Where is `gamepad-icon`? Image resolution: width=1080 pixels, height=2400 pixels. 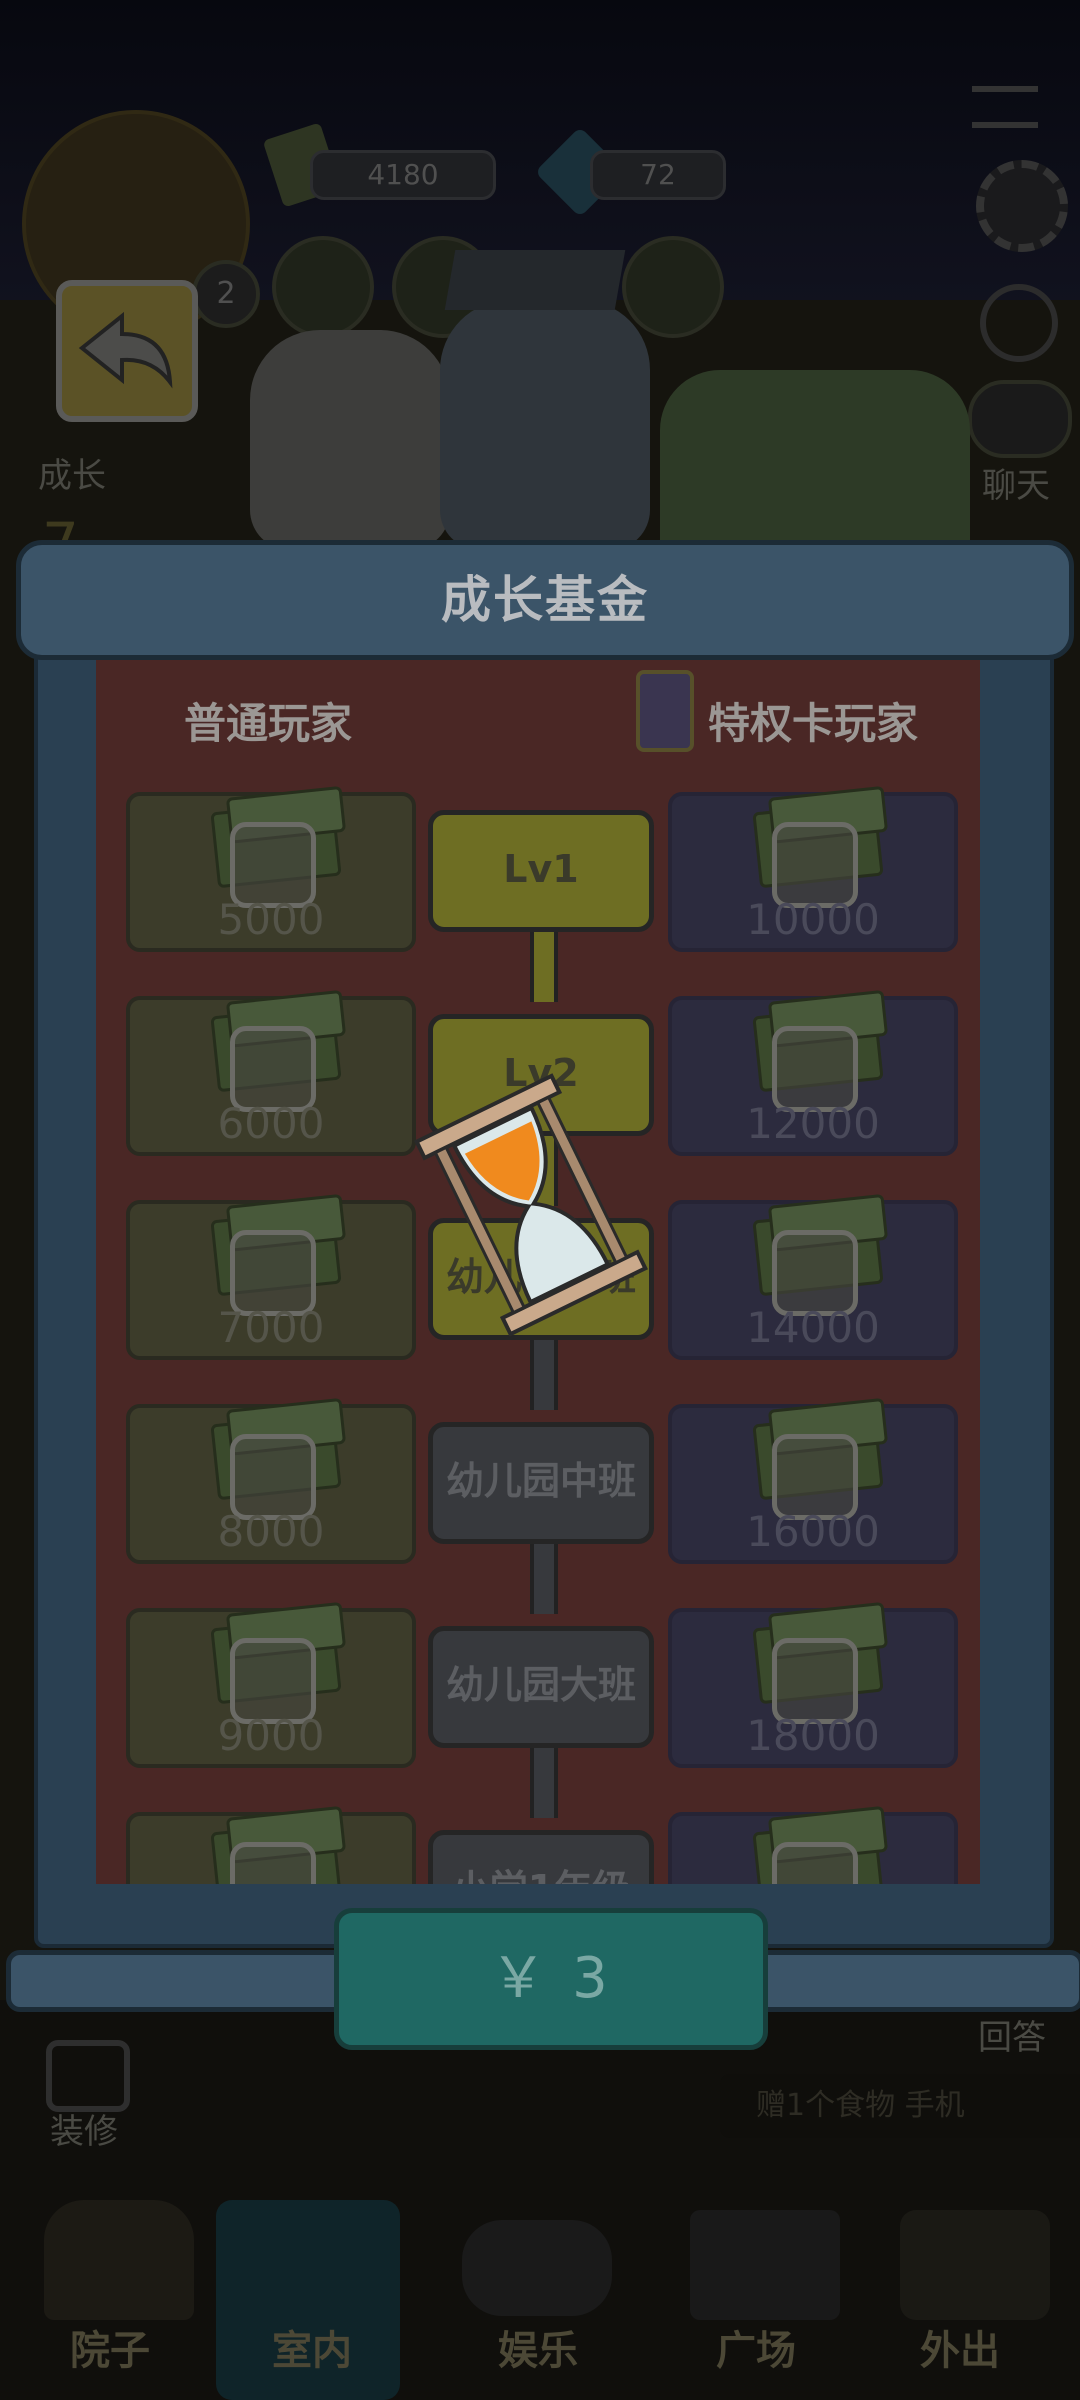
gamepad-icon is located at coordinates (537, 2268).